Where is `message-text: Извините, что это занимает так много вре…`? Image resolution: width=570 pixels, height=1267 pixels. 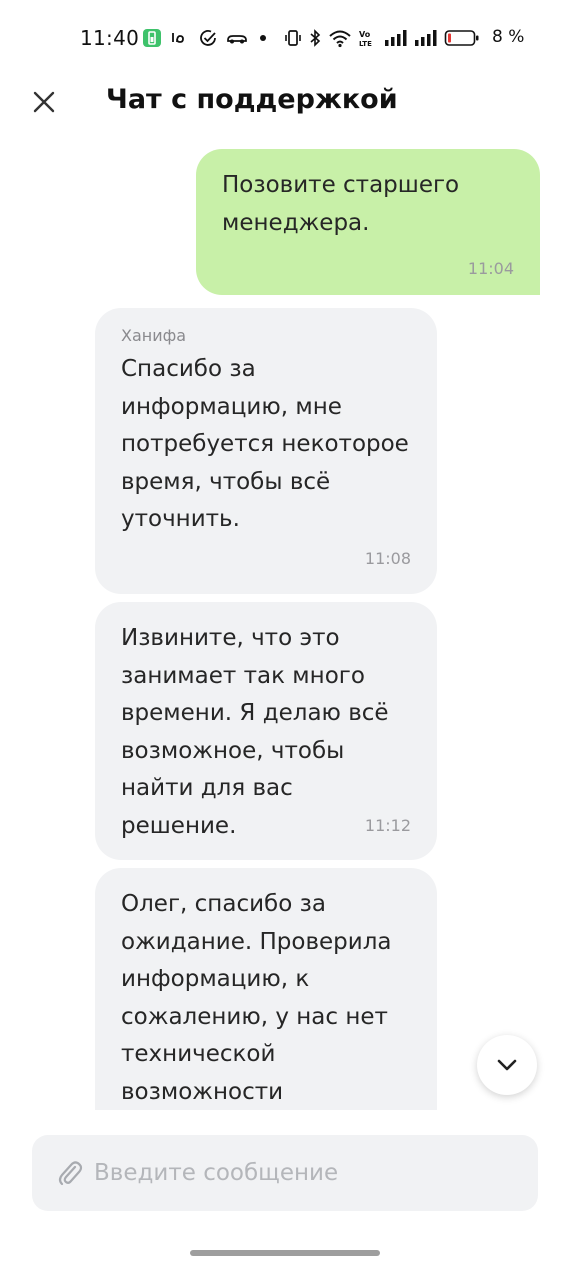
message-text: Извините, что это занимает так много вре… is located at coordinates (255, 732).